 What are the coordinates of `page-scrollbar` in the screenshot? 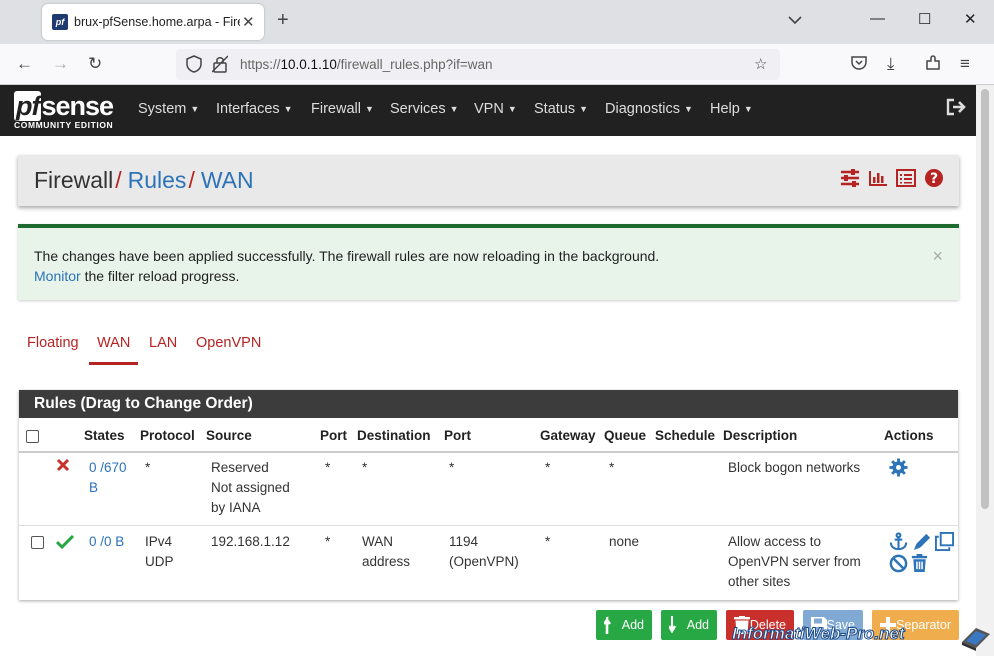 It's located at (985, 370).